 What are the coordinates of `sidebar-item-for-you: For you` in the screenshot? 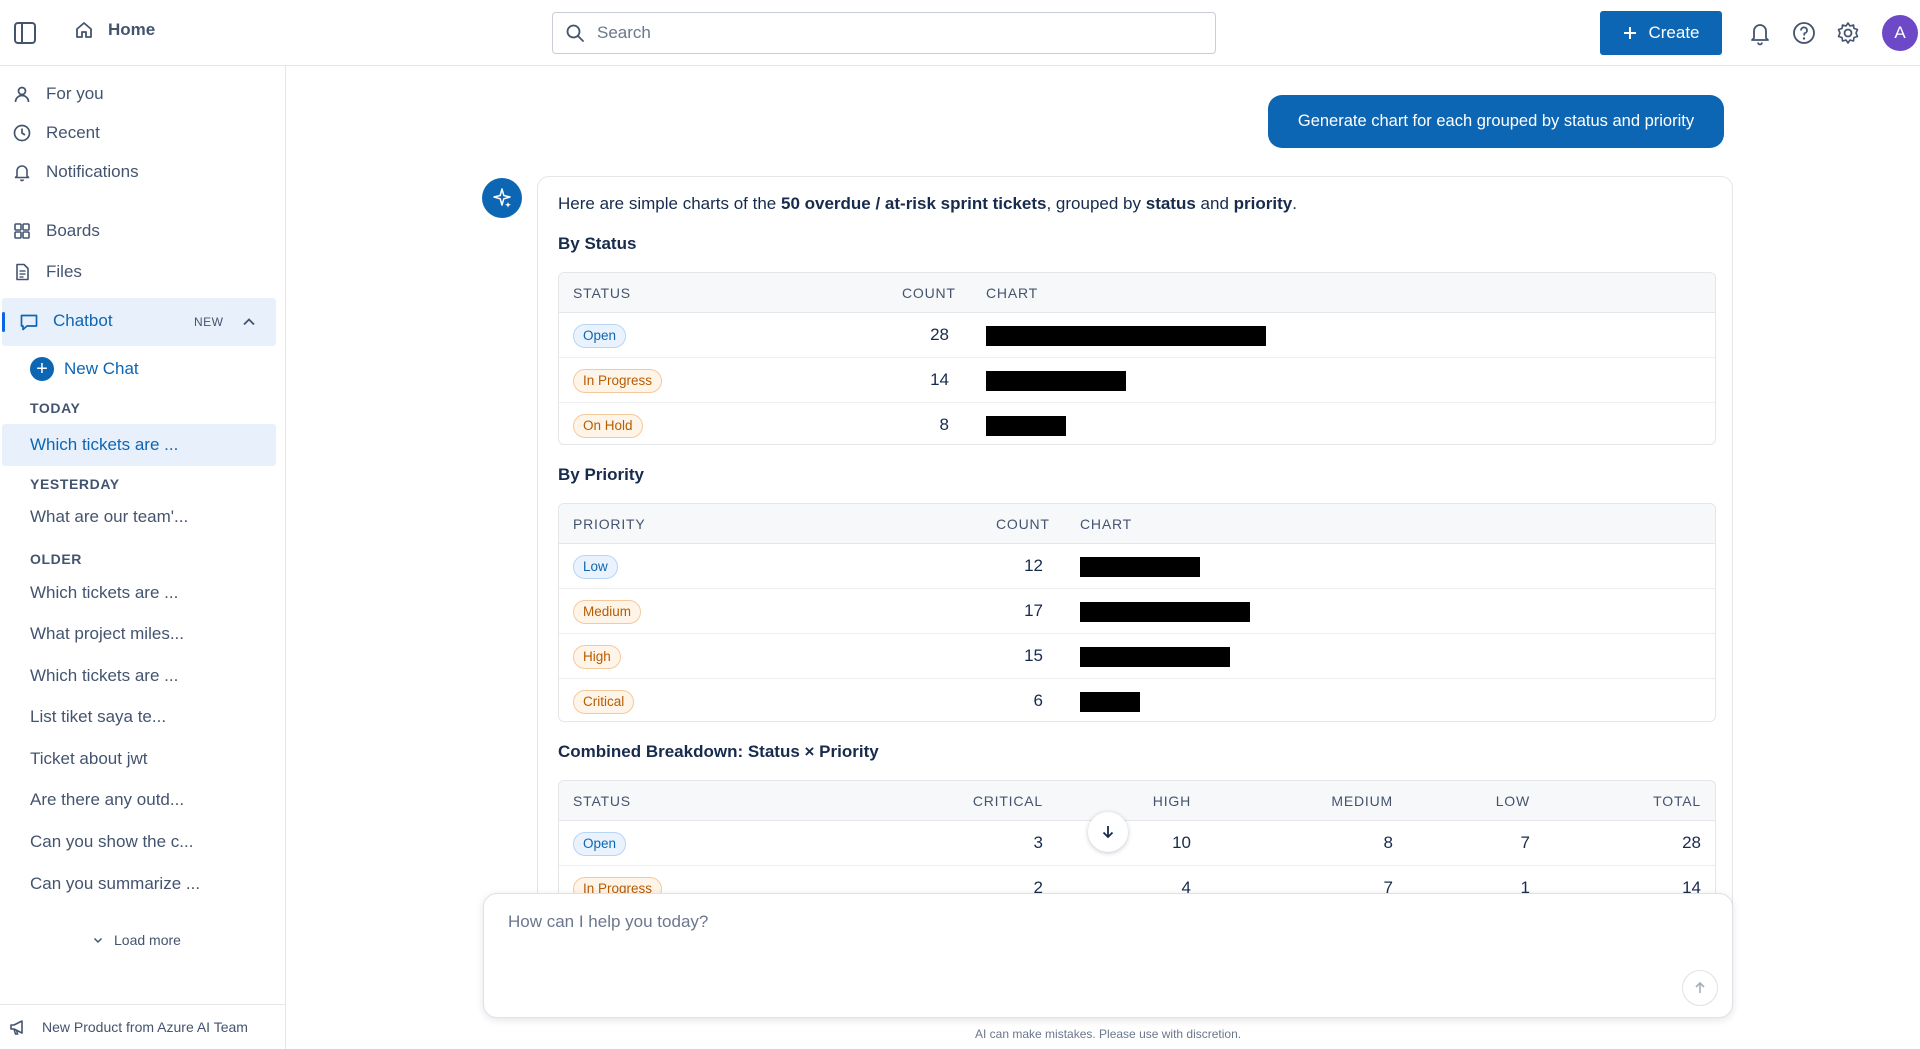 It's located at (58, 94).